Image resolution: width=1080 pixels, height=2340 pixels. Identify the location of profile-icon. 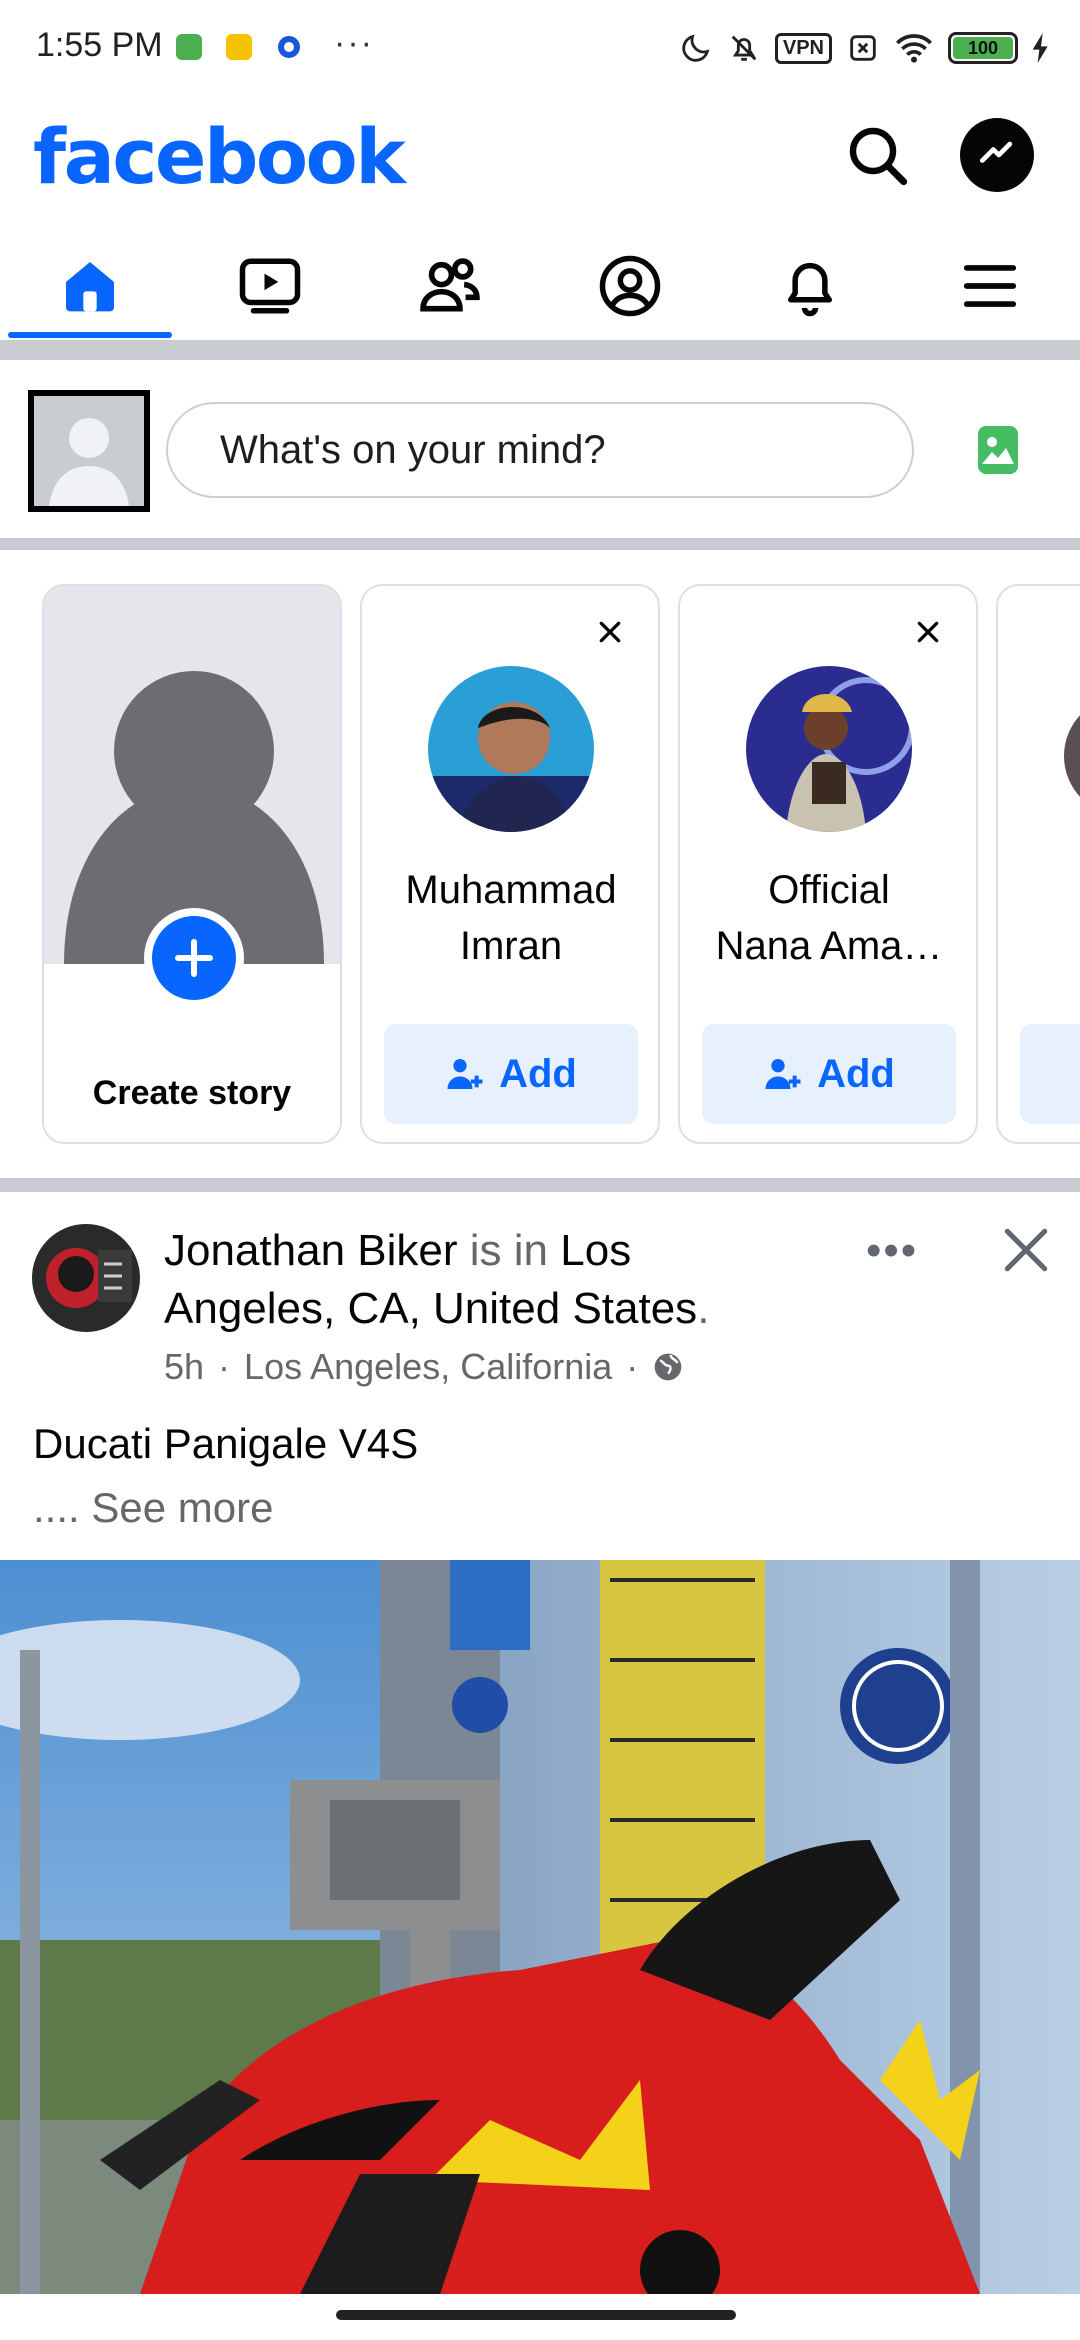
(630, 286).